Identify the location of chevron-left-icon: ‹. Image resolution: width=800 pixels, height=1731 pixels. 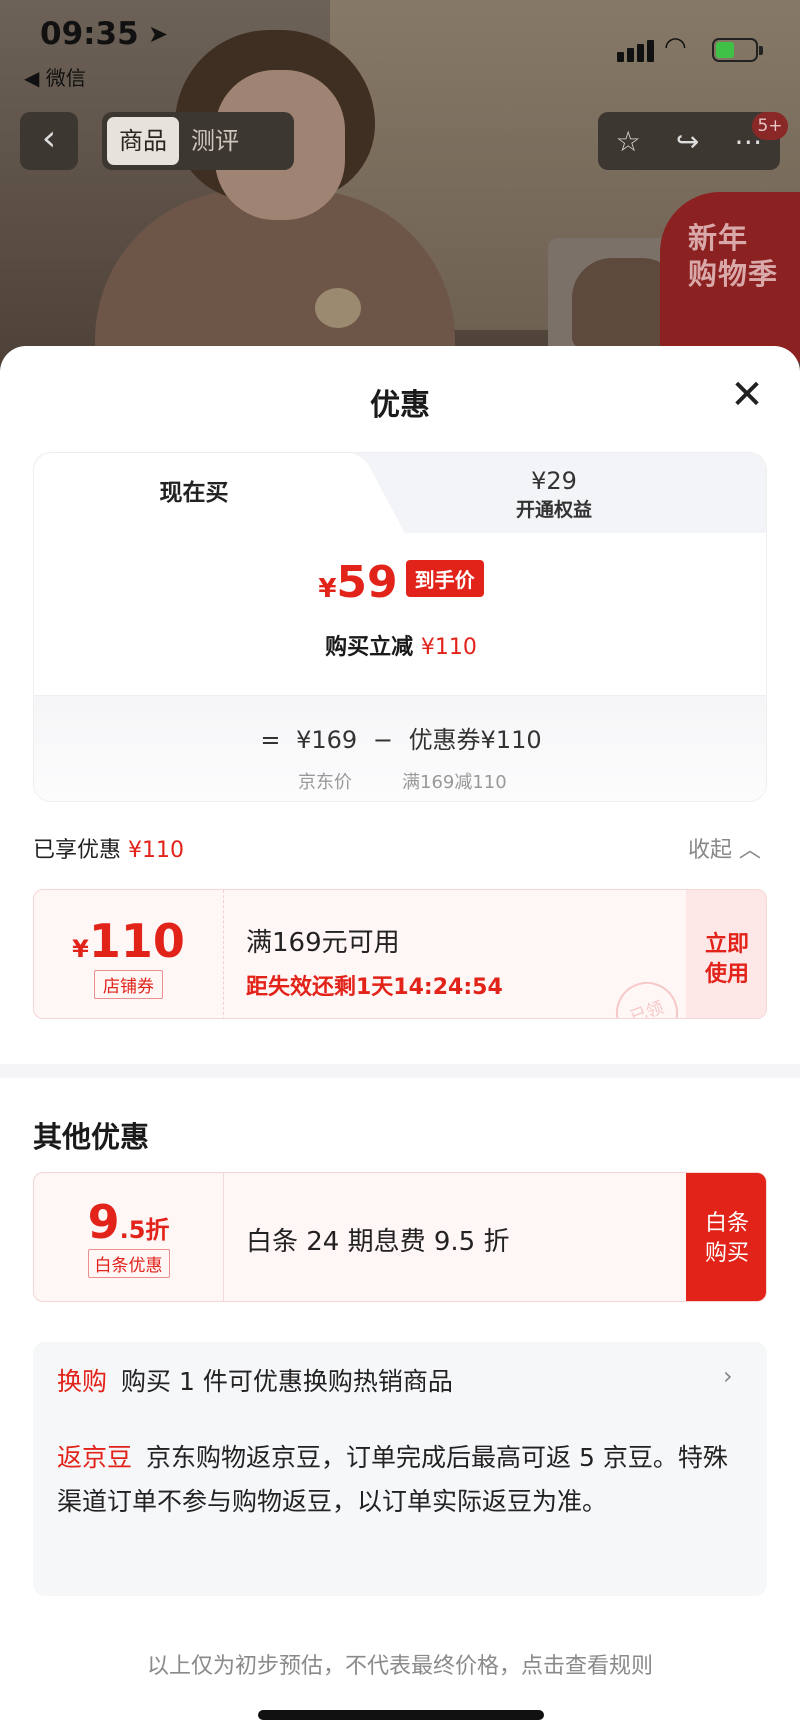
(49, 138).